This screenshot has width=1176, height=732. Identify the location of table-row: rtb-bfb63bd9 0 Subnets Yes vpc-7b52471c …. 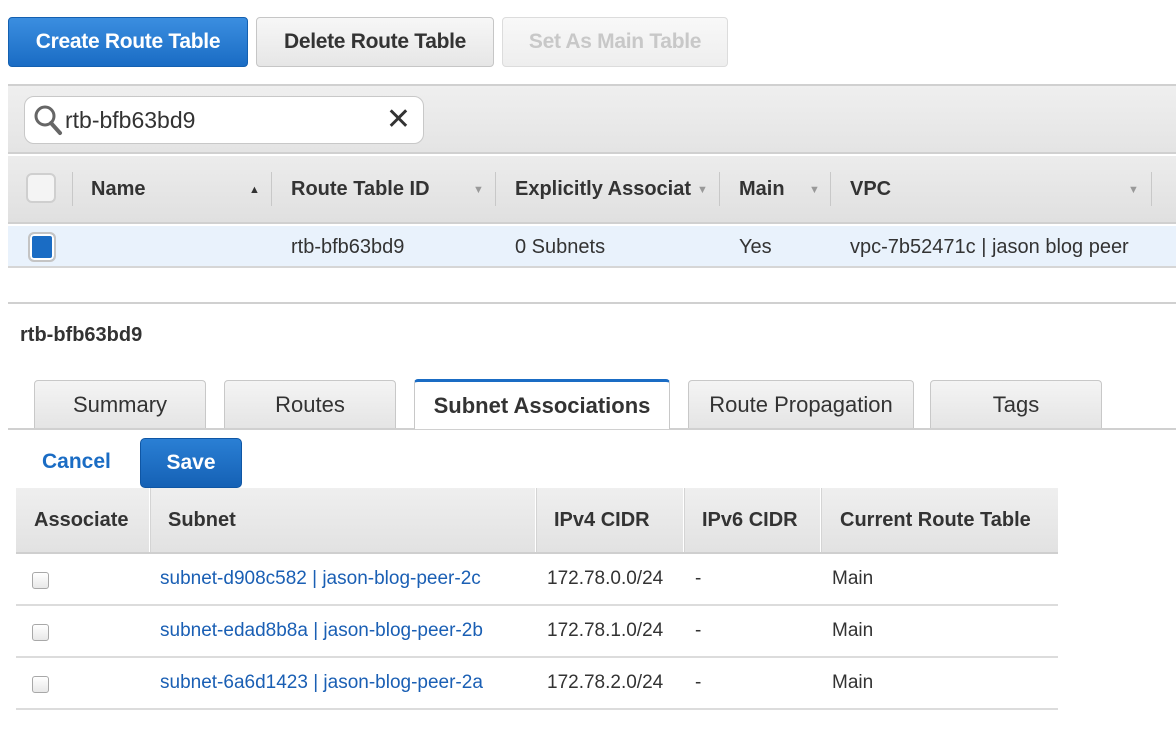
(592, 247).